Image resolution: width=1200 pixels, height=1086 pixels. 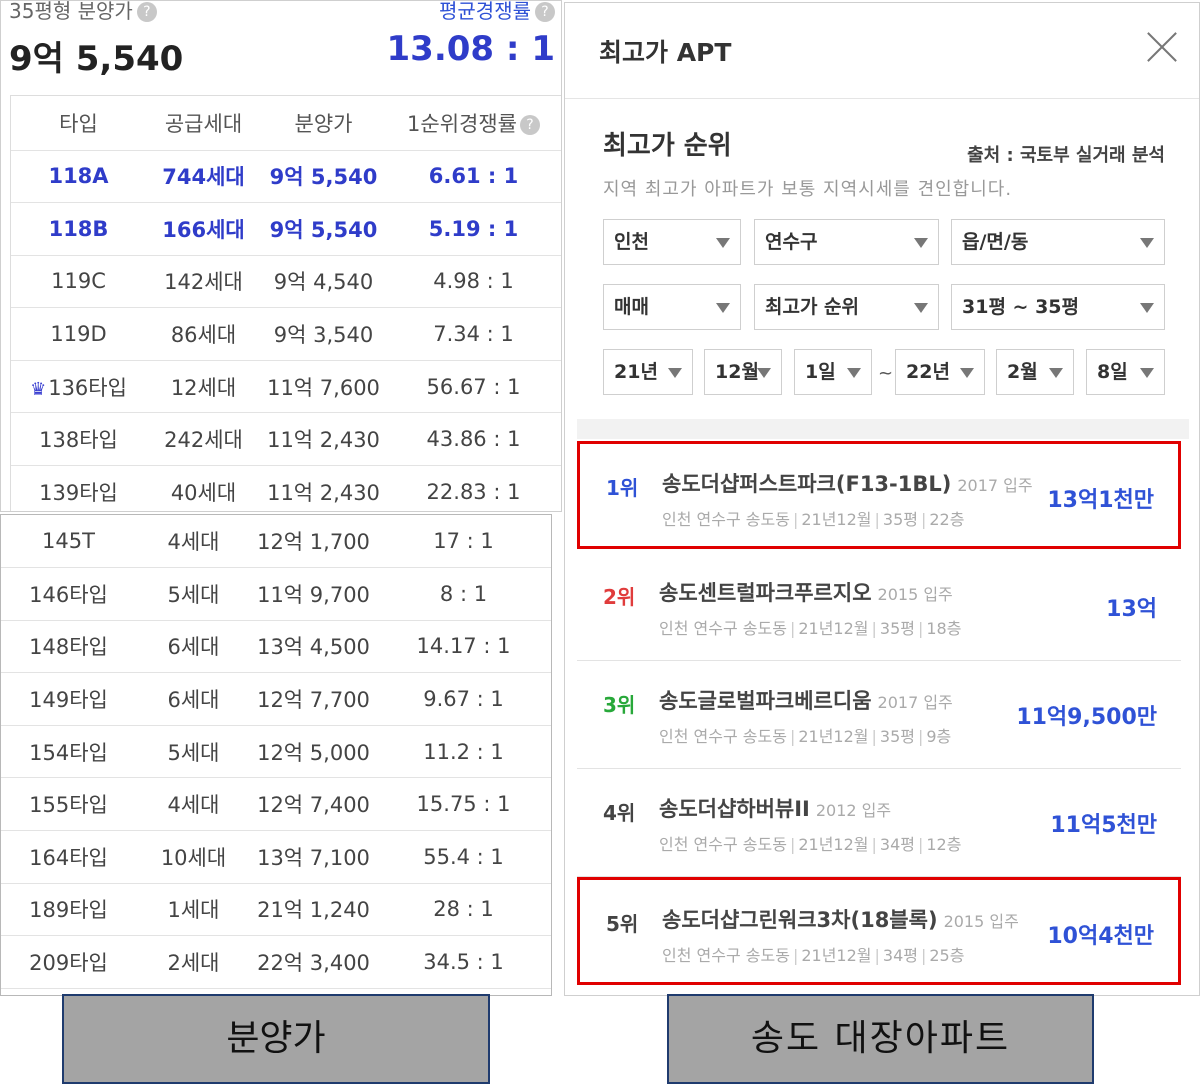 I want to click on cell-competition-text: 56.67 : 1, so click(x=473, y=386).